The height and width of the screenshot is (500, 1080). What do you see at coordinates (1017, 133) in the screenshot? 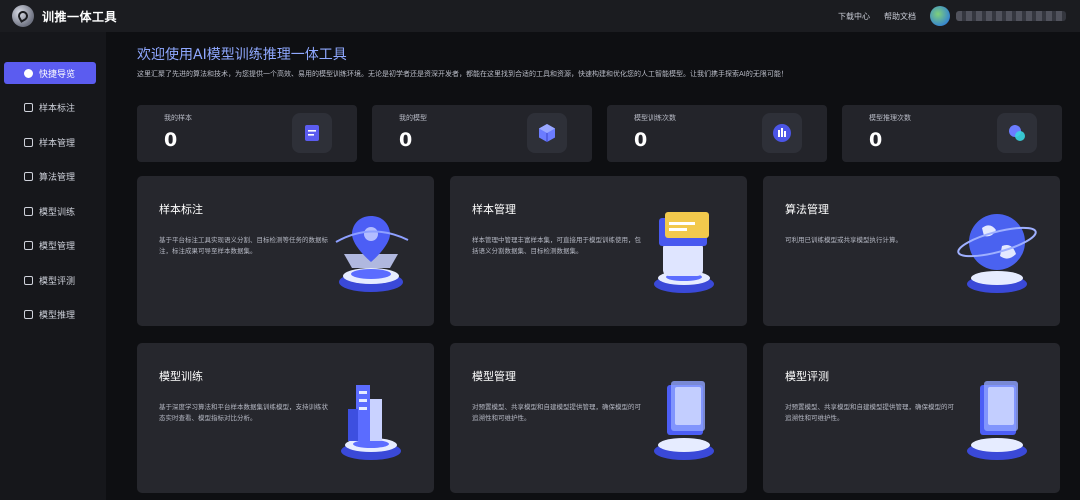
I see `shapes-icon` at bounding box center [1017, 133].